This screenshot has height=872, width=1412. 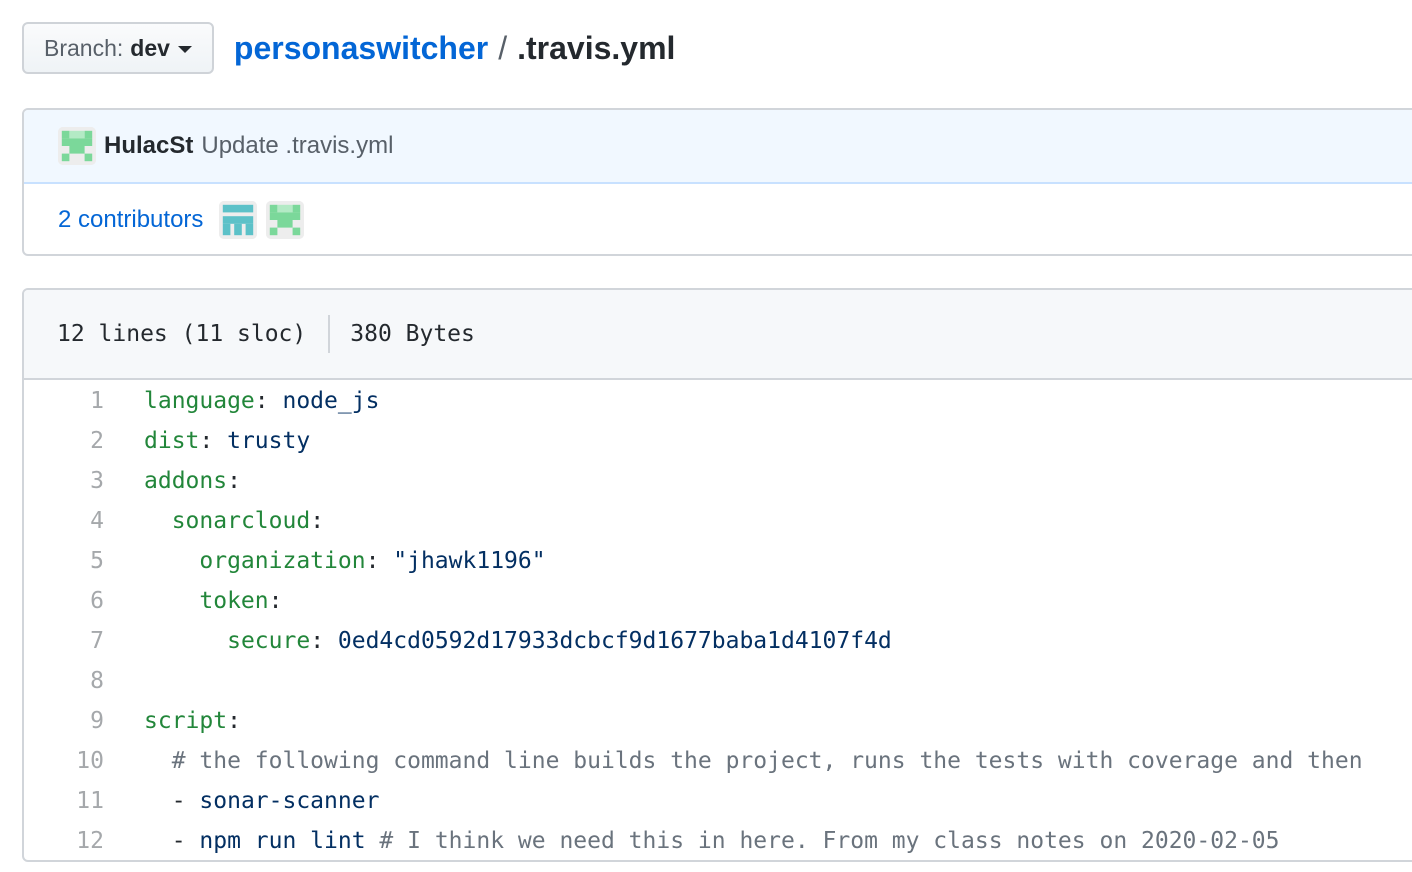 What do you see at coordinates (84, 401) in the screenshot?
I see `line-number: 1` at bounding box center [84, 401].